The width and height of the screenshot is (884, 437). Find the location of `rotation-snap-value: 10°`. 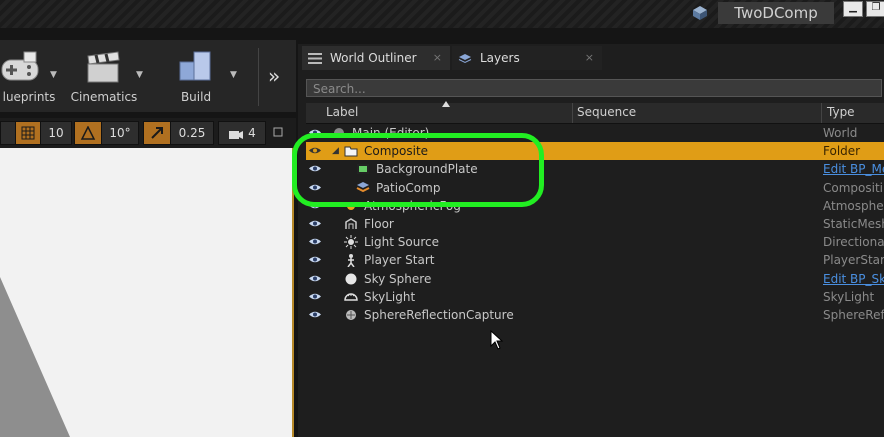

rotation-snap-value: 10° is located at coordinates (120, 133).